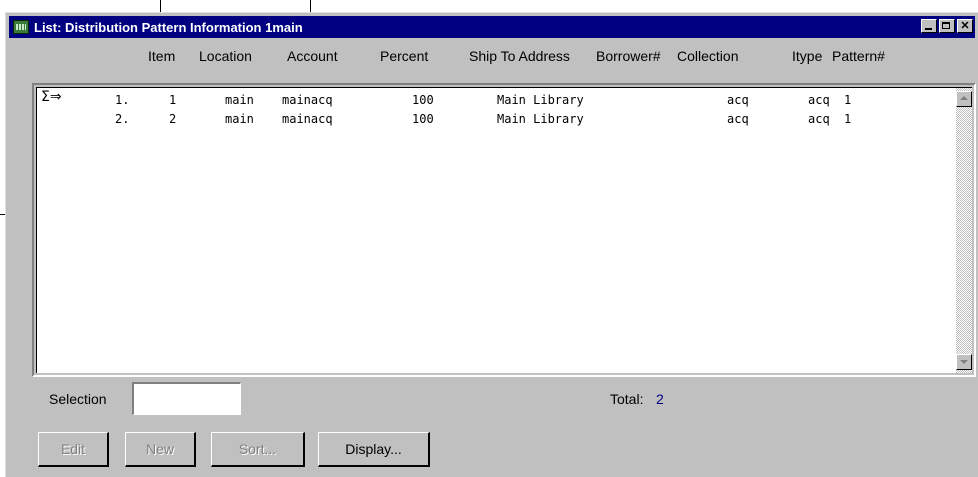 The image size is (978, 477). What do you see at coordinates (964, 230) in the screenshot?
I see `vertical-scrollbar` at bounding box center [964, 230].